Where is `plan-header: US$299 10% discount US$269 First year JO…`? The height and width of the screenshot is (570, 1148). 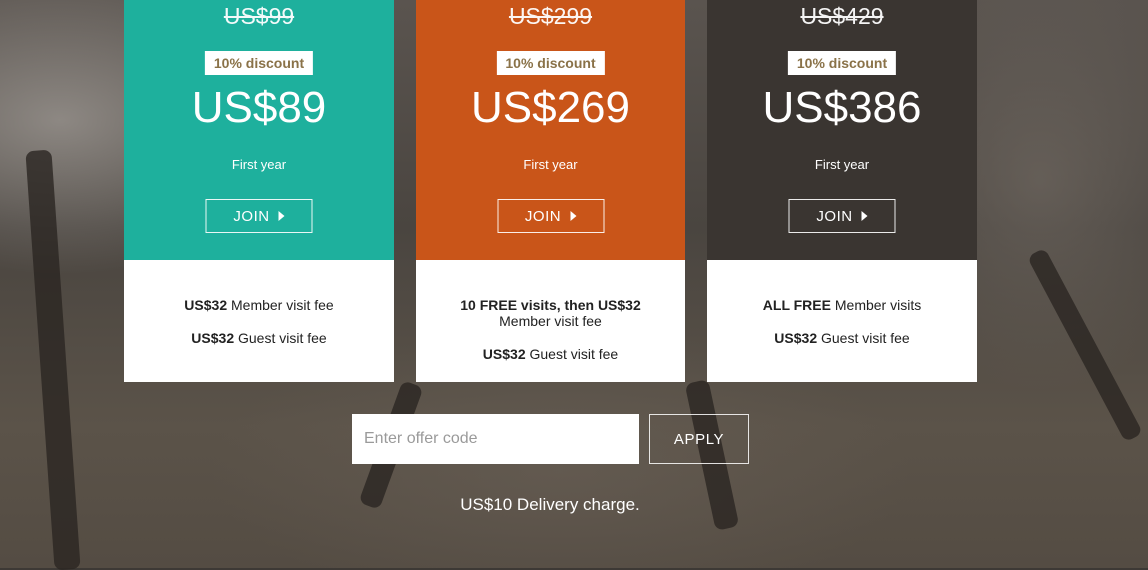 plan-header: US$299 10% discount US$269 First year JO… is located at coordinates (550, 130).